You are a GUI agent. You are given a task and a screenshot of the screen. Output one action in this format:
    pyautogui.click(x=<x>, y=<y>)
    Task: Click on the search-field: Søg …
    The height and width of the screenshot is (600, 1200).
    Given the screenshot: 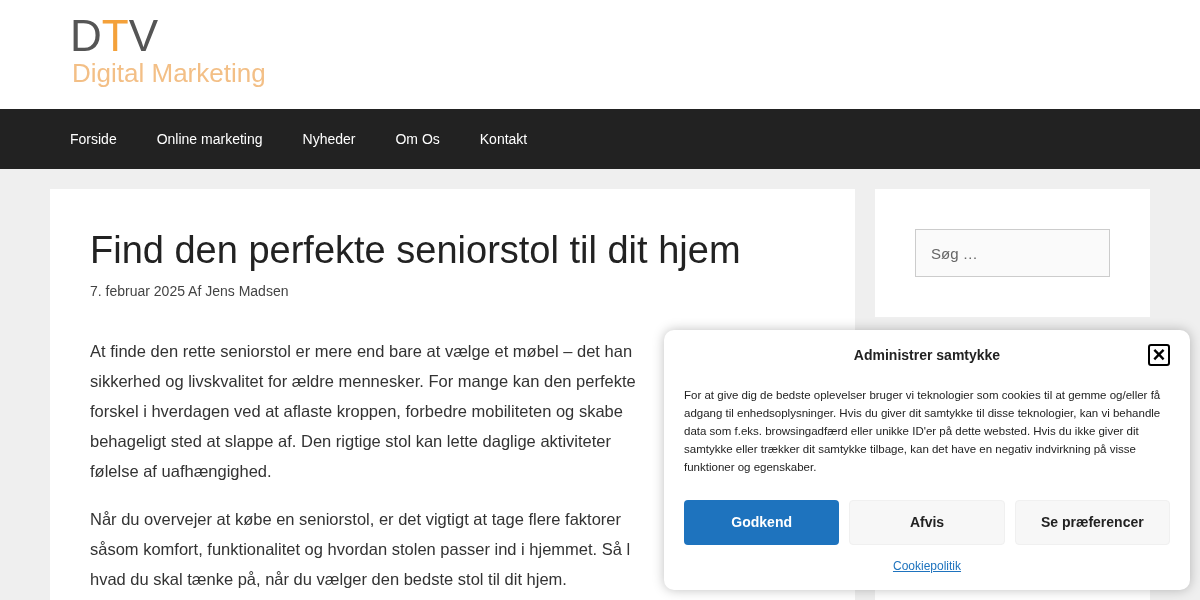 What is the action you would take?
    pyautogui.click(x=1012, y=253)
    